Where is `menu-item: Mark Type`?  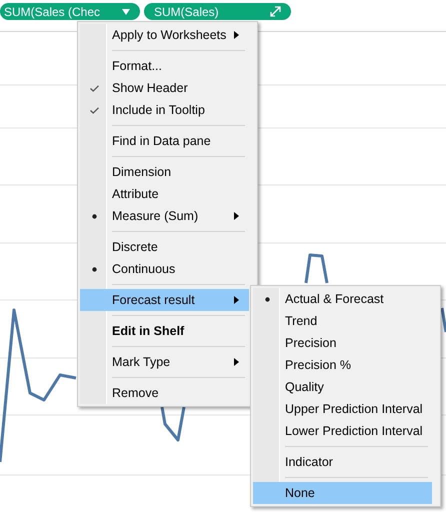 menu-item: Mark Type is located at coordinates (164, 362).